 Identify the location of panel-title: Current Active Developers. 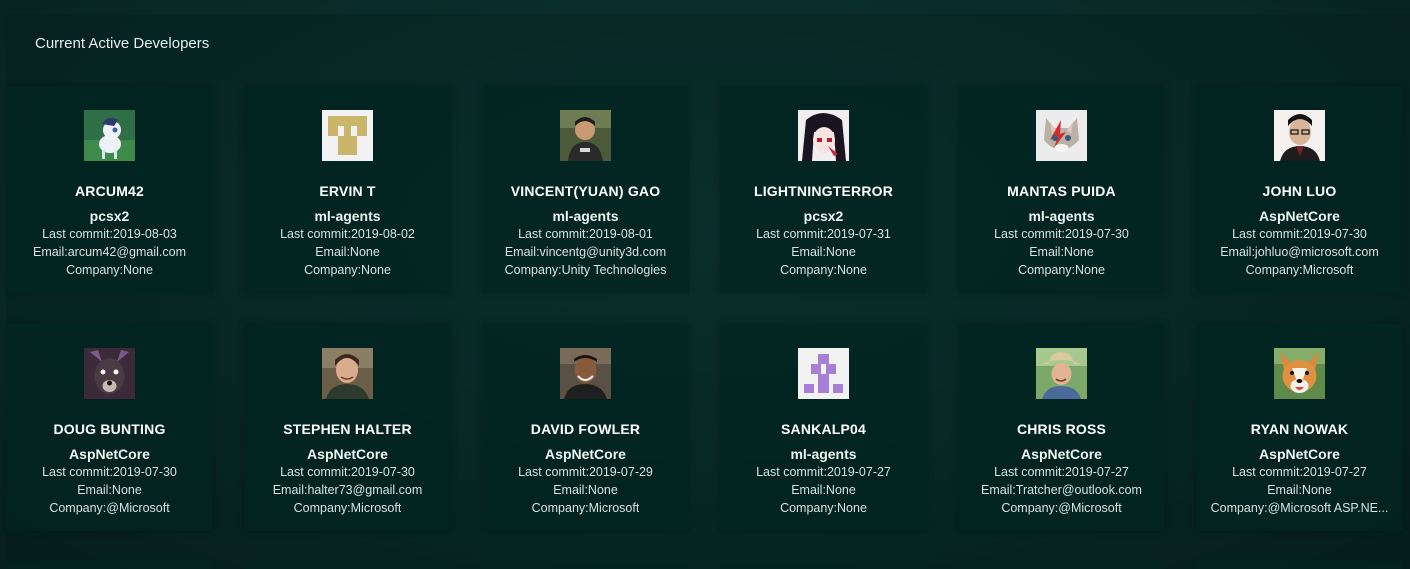
(122, 43).